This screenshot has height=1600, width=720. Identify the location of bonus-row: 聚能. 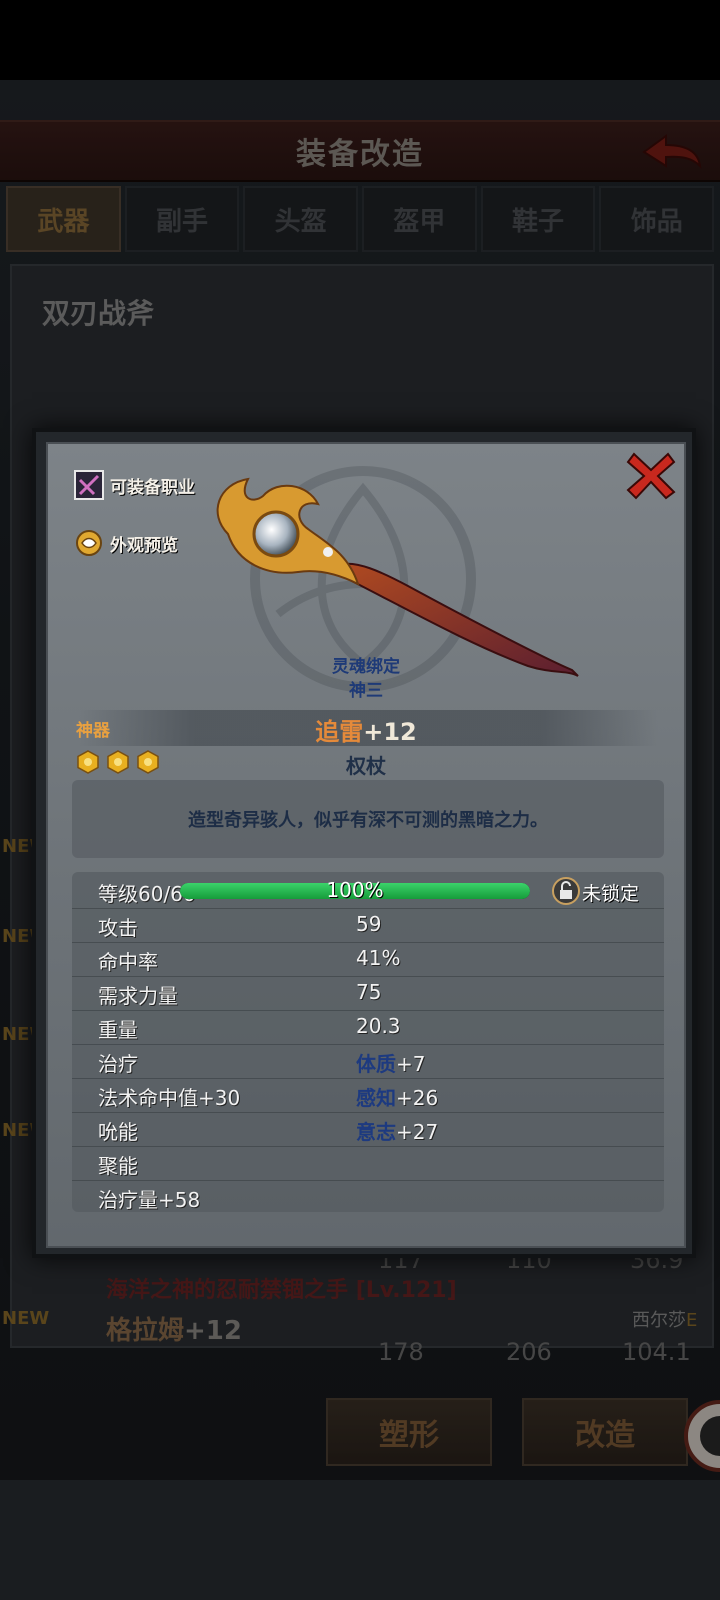
(368, 1163).